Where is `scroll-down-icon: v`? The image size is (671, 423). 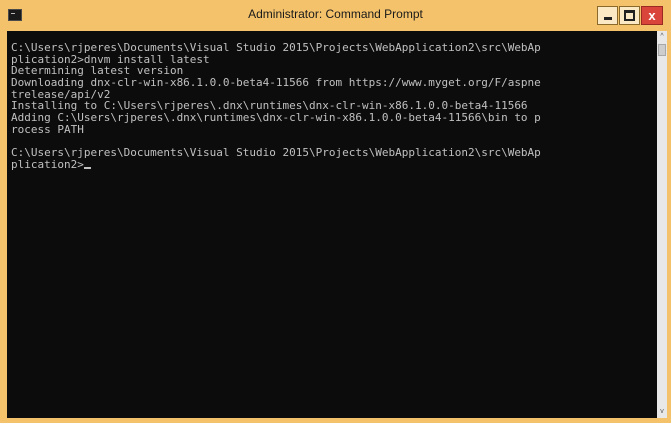
scroll-down-icon: v is located at coordinates (662, 412).